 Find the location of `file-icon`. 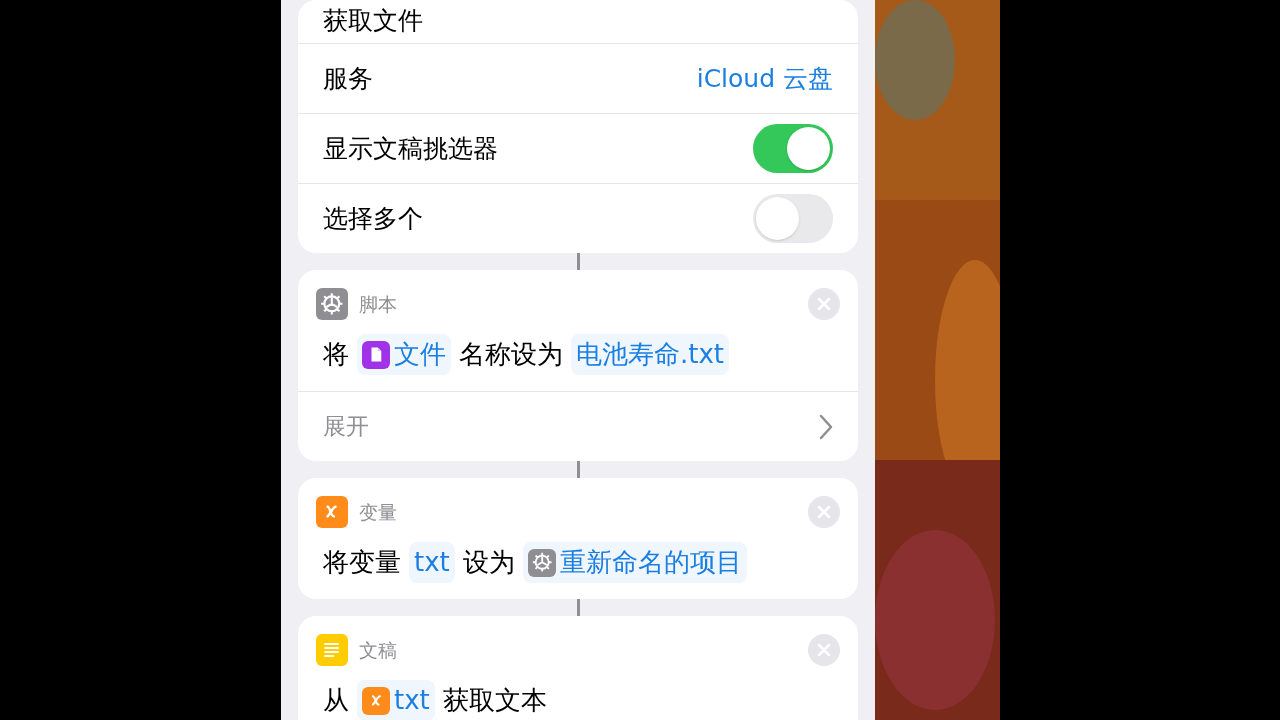

file-icon is located at coordinates (376, 354).